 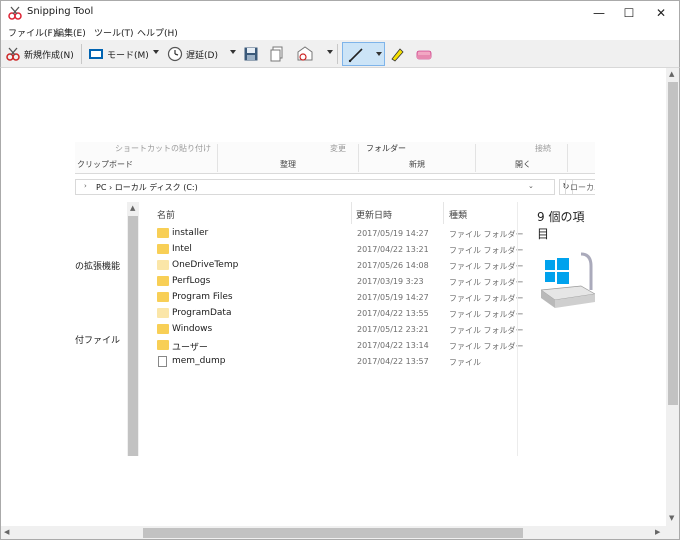 What do you see at coordinates (657, 532) in the screenshot?
I see `scroll-right-icon: ▶` at bounding box center [657, 532].